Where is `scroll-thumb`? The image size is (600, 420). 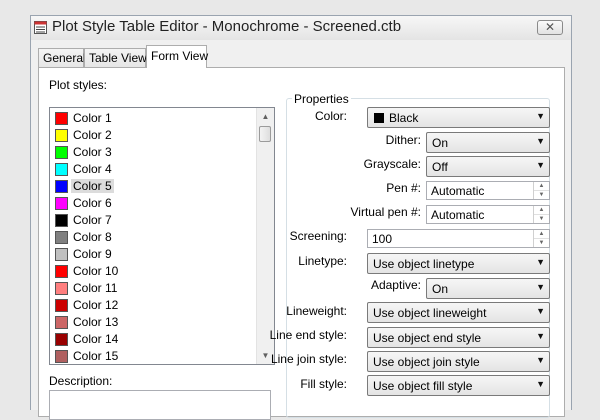
scroll-thumb is located at coordinates (265, 134).